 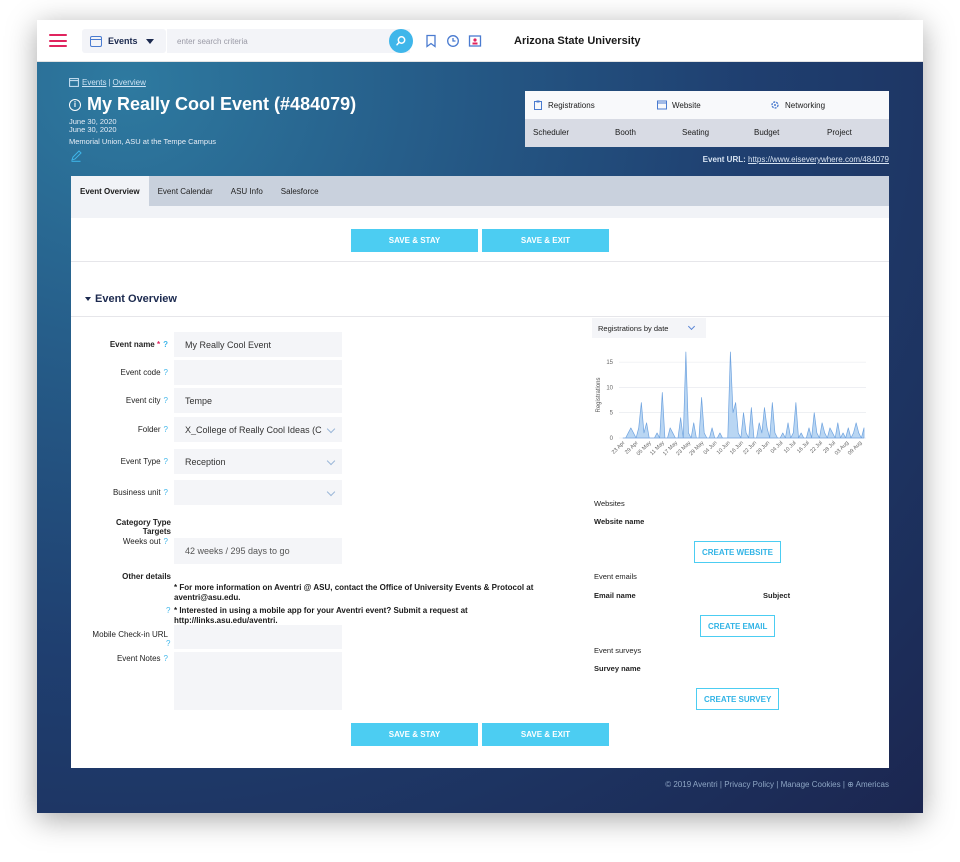 I want to click on info-icon: i, so click(x=75, y=104).